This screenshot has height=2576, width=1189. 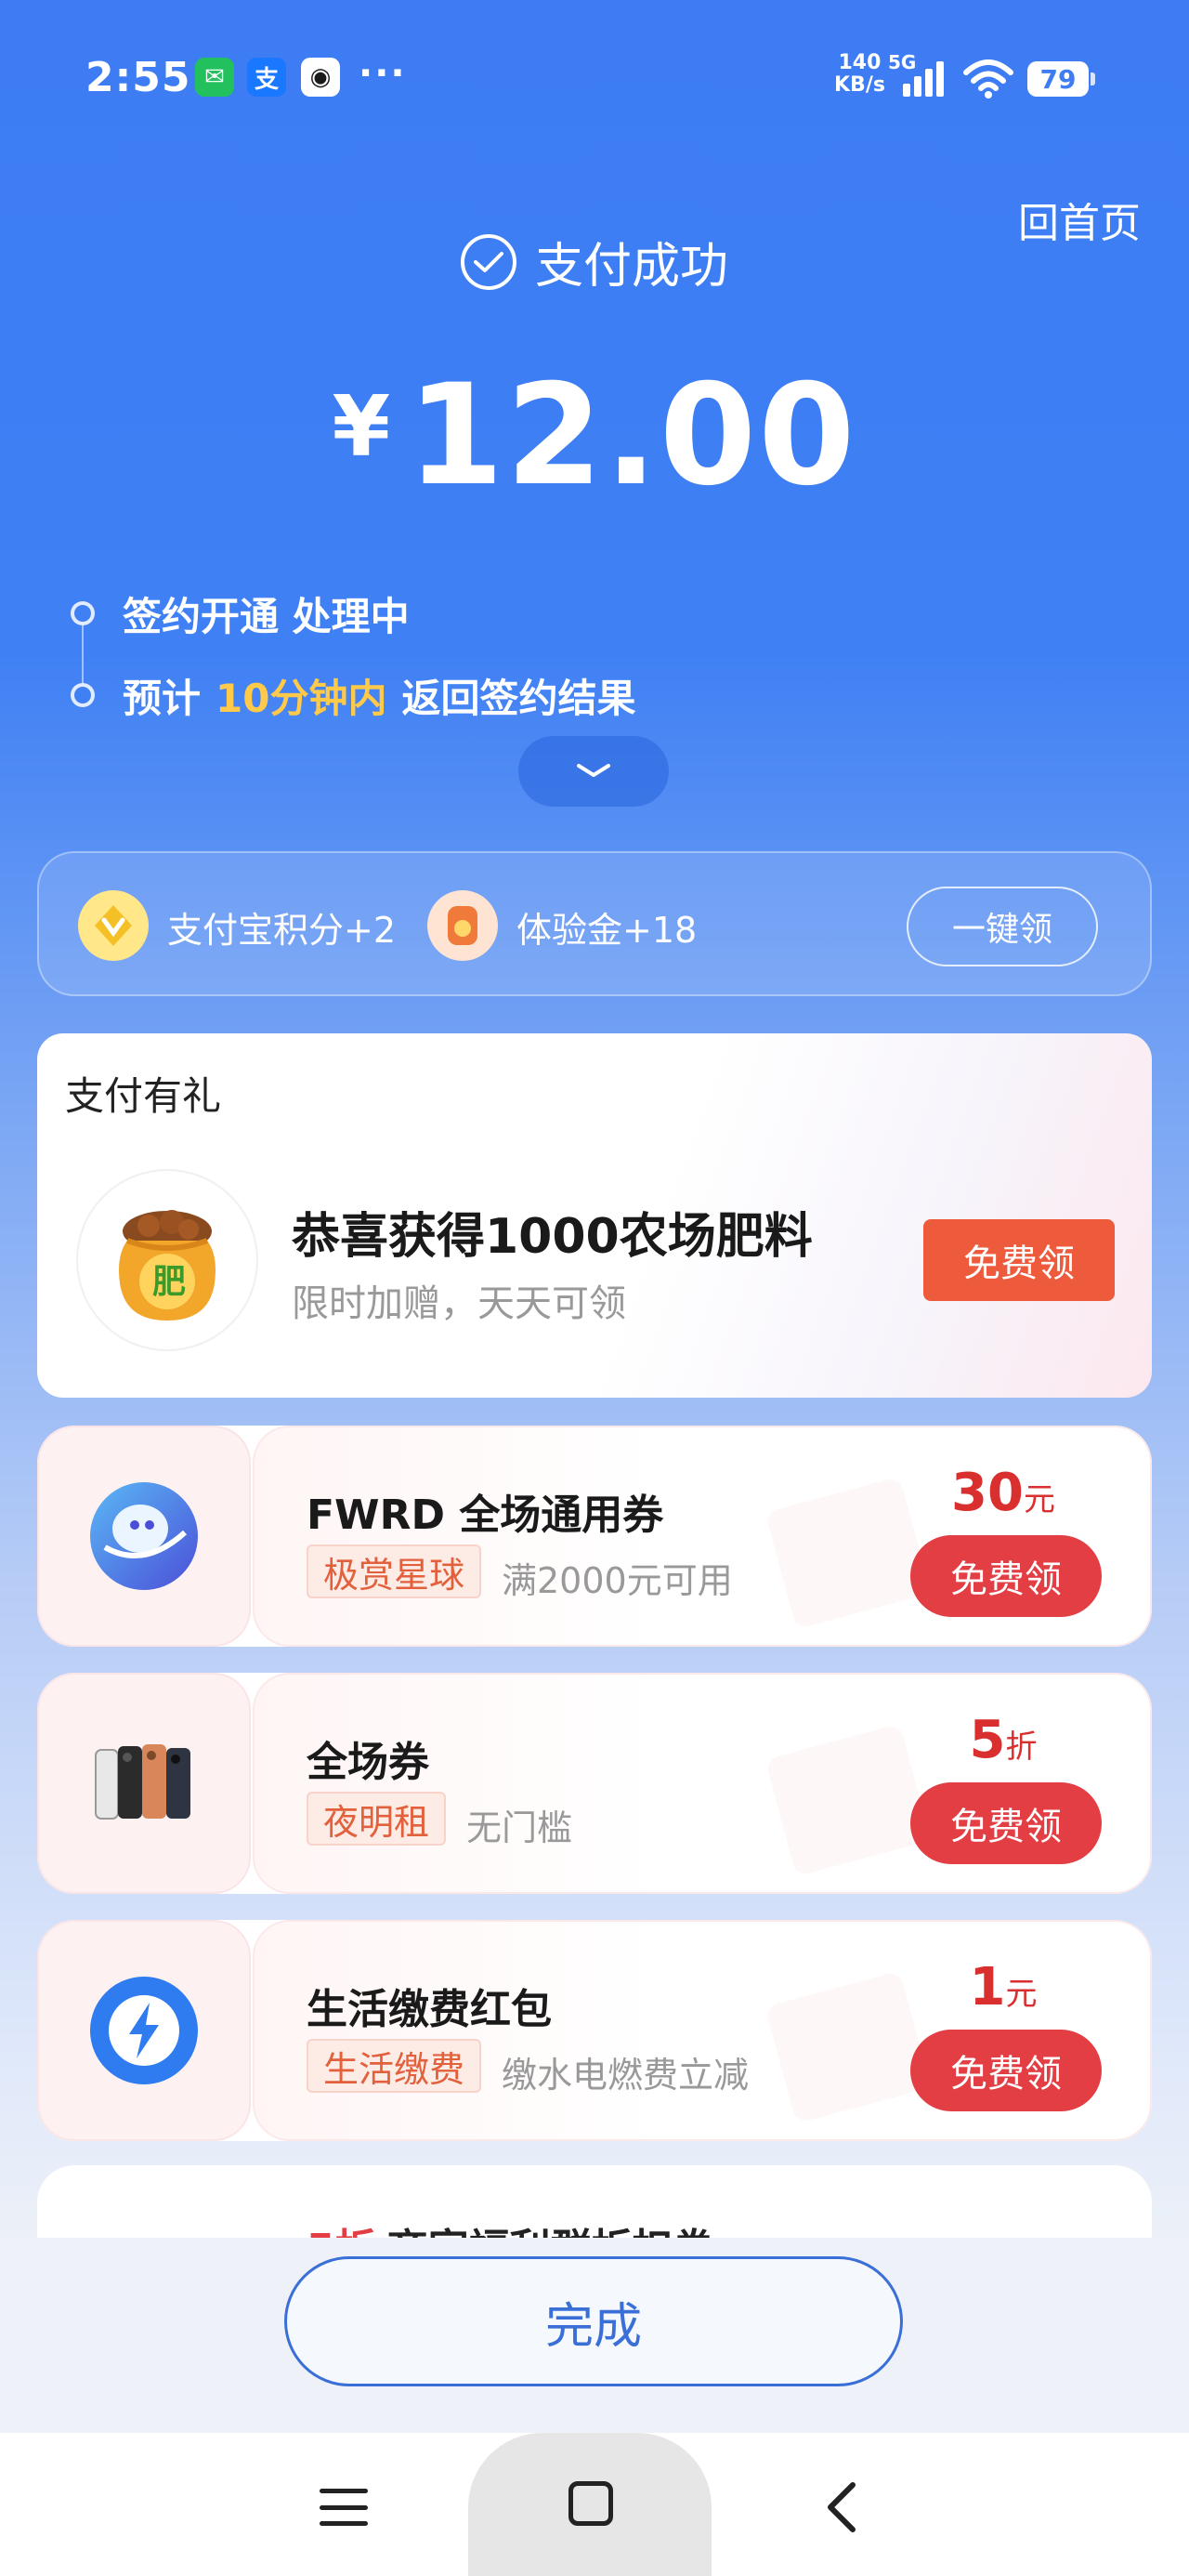 I want to click on coupon-merchant-tag: 夜明租, so click(x=377, y=1819).